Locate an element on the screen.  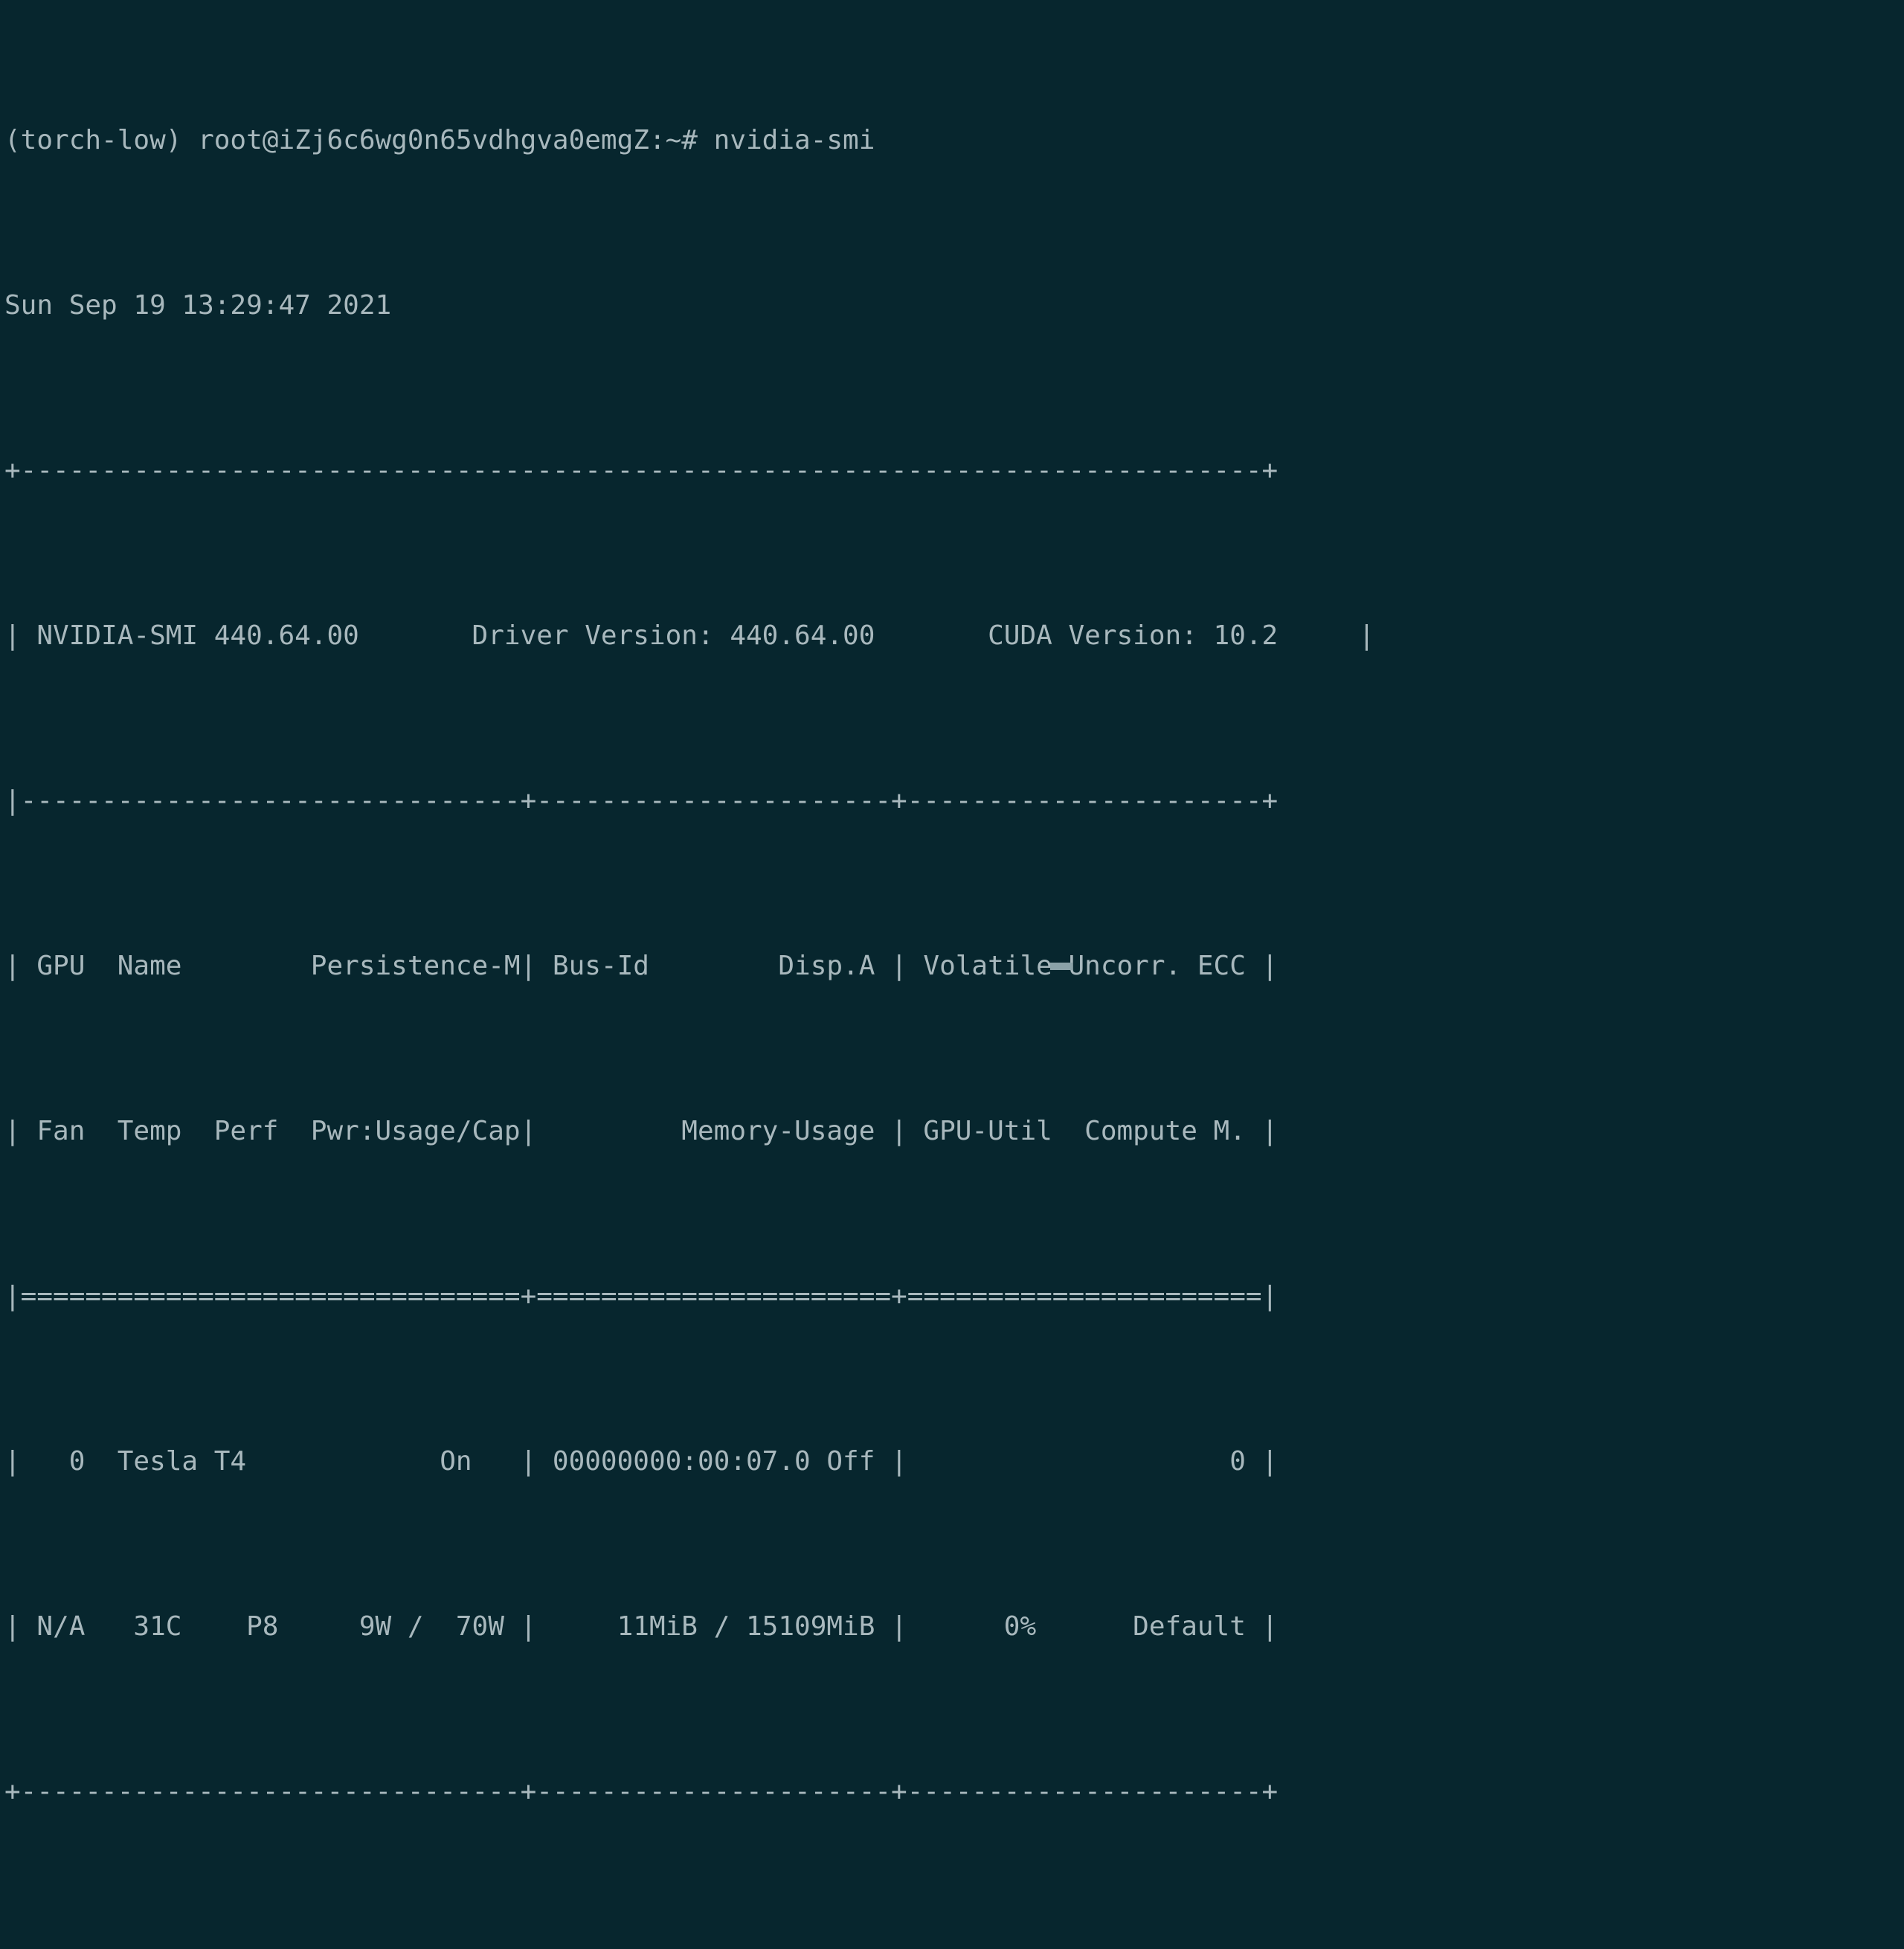
text-cursor is located at coordinates (1061, 966).